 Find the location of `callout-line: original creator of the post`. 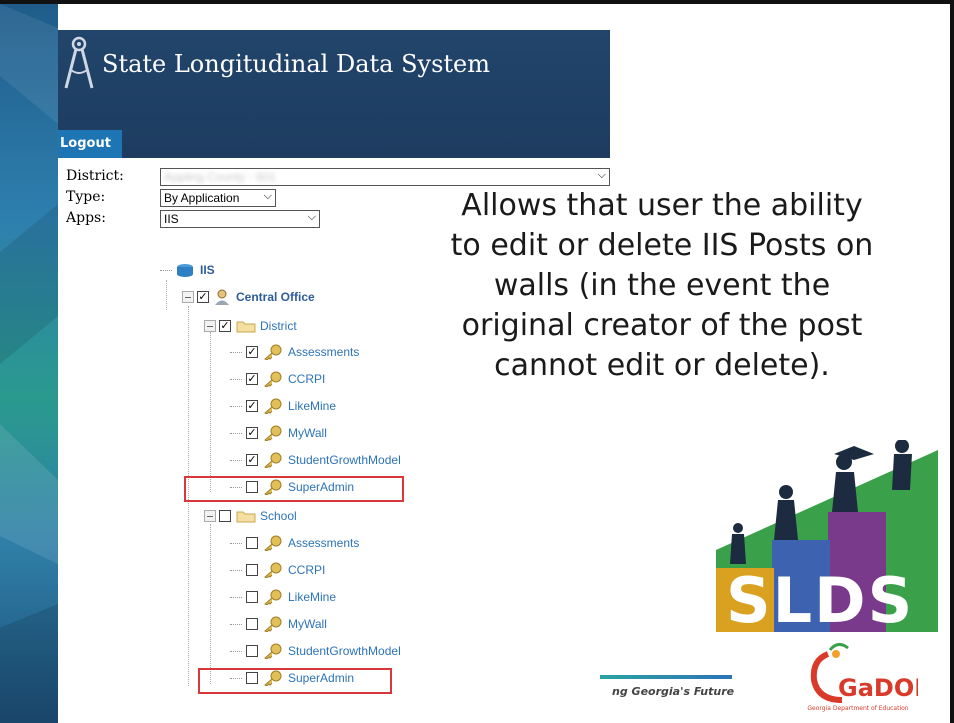

callout-line: original creator of the post is located at coordinates (662, 325).